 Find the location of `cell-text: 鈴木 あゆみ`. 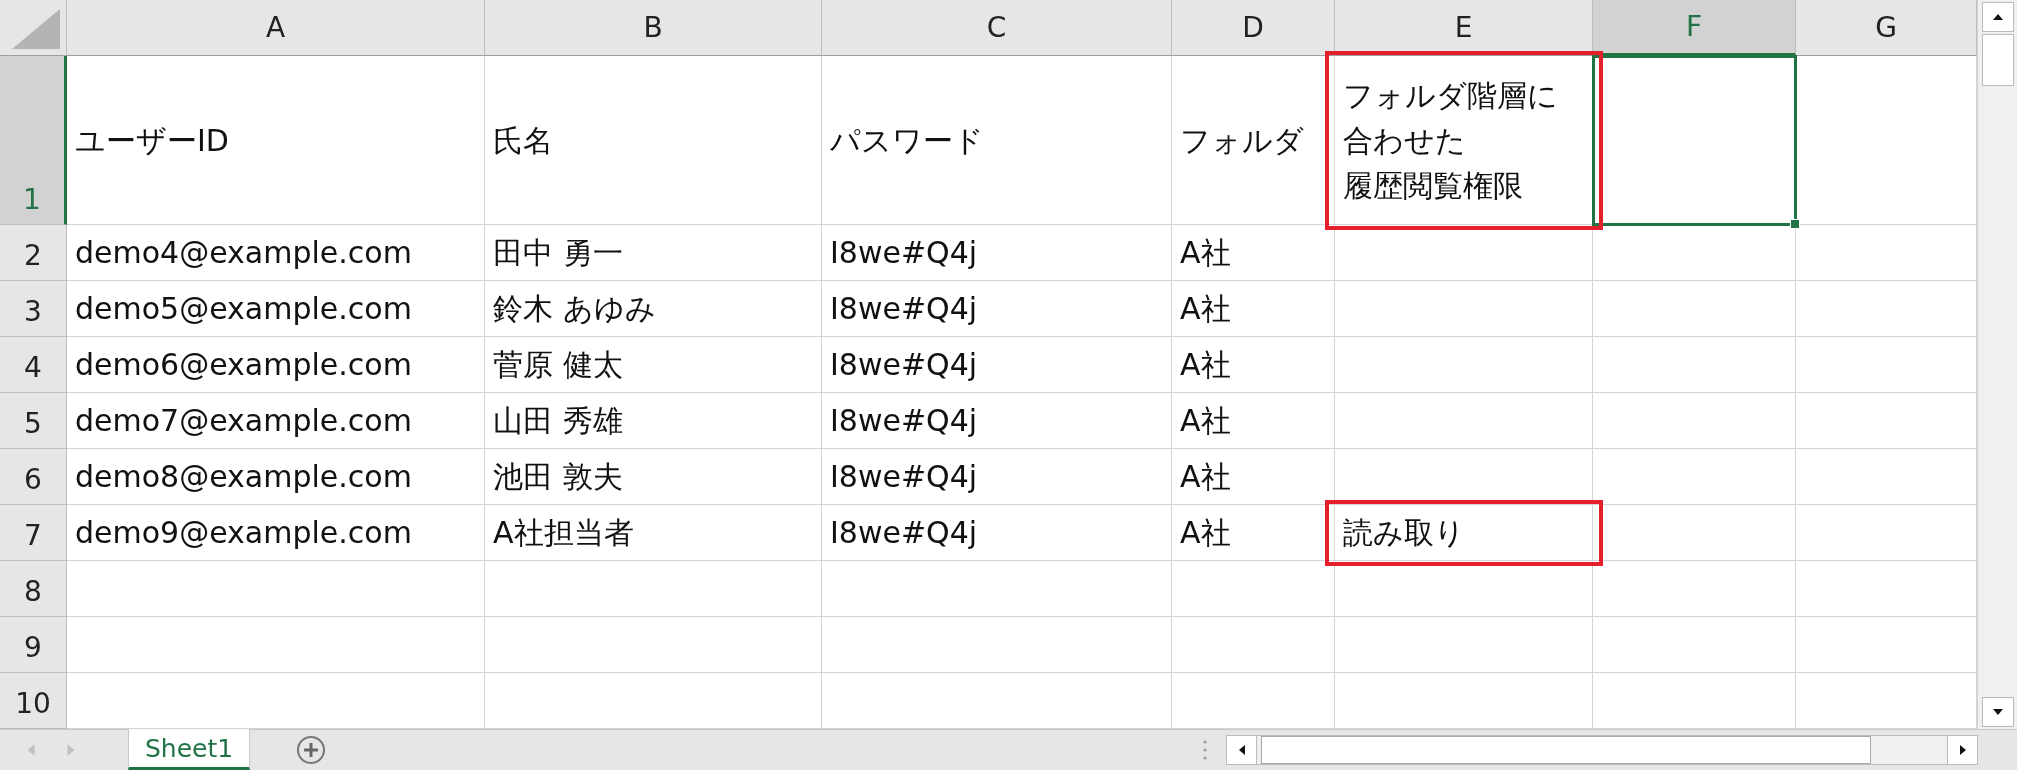

cell-text: 鈴木 あゆみ is located at coordinates (574, 309).